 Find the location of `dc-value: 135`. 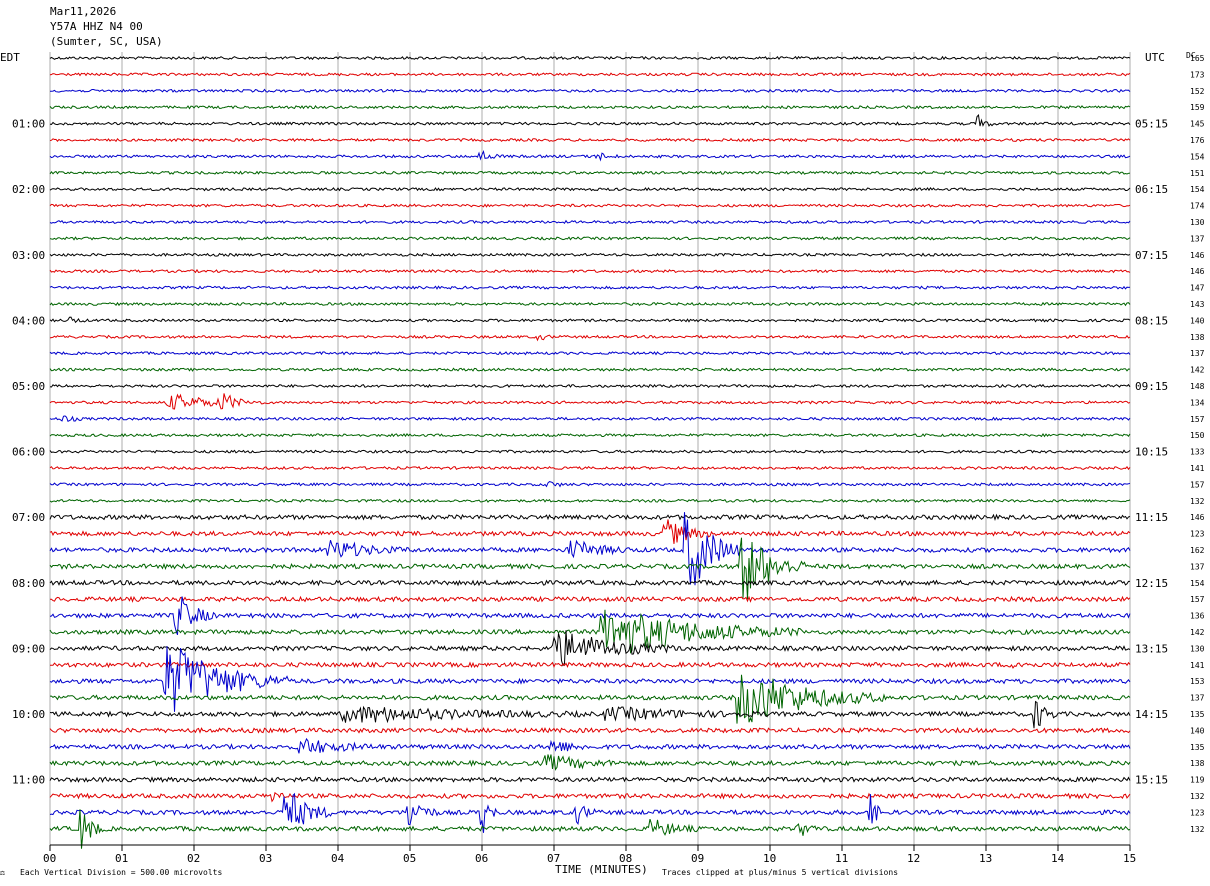

dc-value: 135 is located at coordinates (1197, 747).